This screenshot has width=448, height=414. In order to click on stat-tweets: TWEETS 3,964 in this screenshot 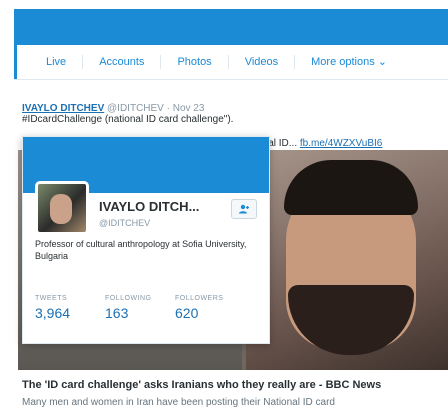, I will do `click(70, 308)`.